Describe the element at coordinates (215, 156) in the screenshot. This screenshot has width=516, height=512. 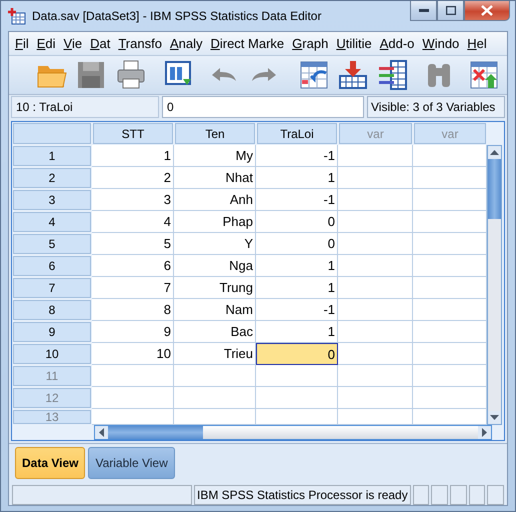
I see `table-cell: My` at that location.